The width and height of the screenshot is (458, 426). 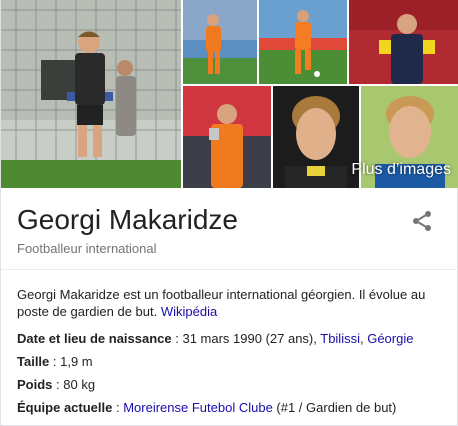 What do you see at coordinates (390, 338) in the screenshot?
I see `birthplace-country-link: Géorgie` at bounding box center [390, 338].